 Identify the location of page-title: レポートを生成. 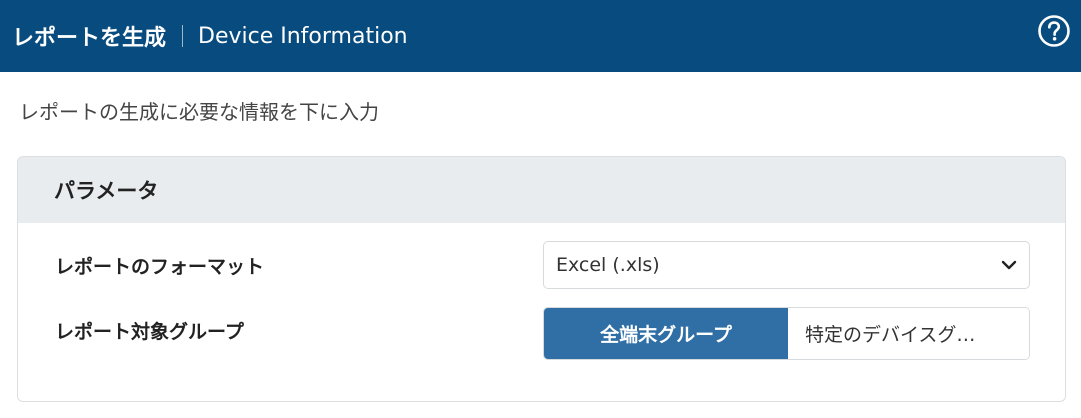
(89, 38).